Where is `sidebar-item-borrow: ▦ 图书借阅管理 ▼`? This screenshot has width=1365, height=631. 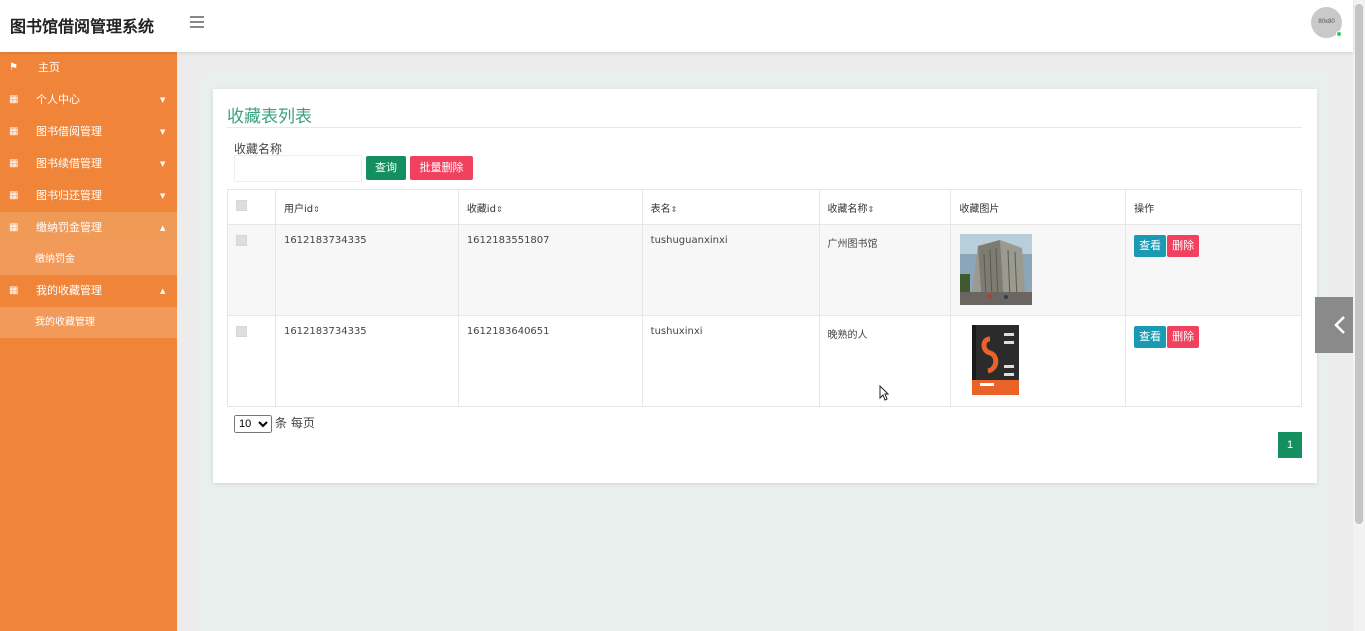
sidebar-item-borrow: ▦ 图书借阅管理 ▼ is located at coordinates (88, 132).